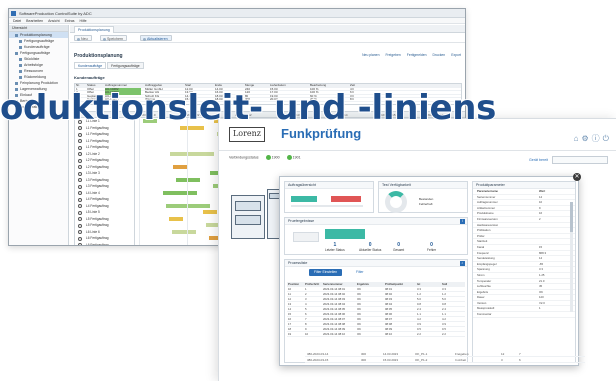 This screenshot has height=381, width=616. Describe the element at coordinates (267, 38) in the screenshot. I see `toolbar: Neu Speichern Aktualisieren` at that location.